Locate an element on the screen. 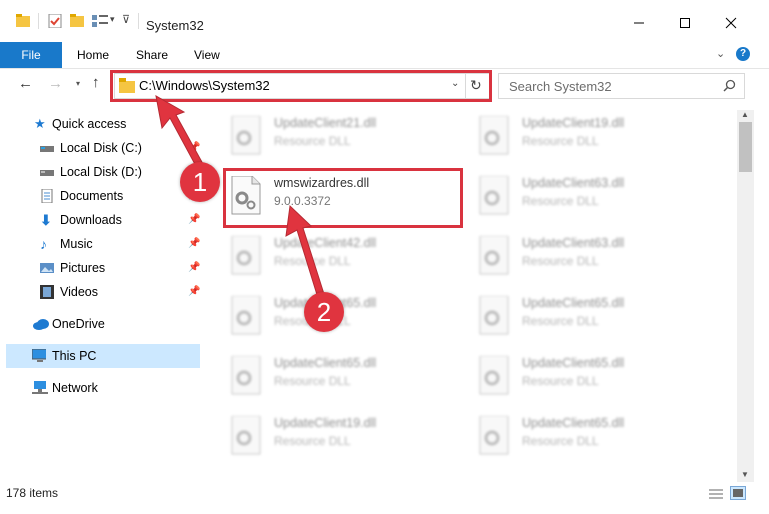  step-badge-2: 2 is located at coordinates (324, 312).